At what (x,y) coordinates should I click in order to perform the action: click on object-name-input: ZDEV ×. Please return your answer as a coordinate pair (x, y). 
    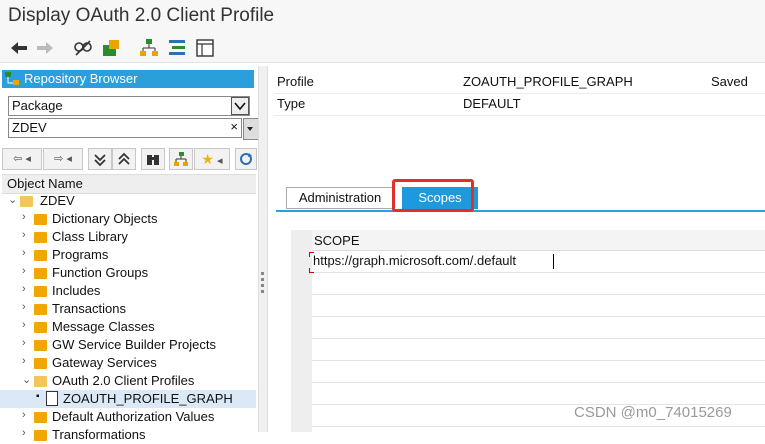
    Looking at the image, I should click on (125, 128).